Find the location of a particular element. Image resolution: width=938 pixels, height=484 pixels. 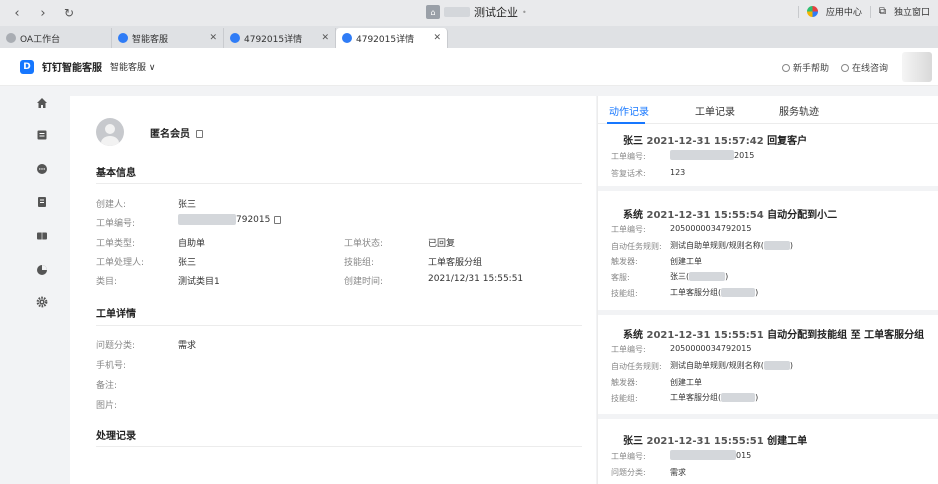

knowledge-book-icon is located at coordinates (42, 236).